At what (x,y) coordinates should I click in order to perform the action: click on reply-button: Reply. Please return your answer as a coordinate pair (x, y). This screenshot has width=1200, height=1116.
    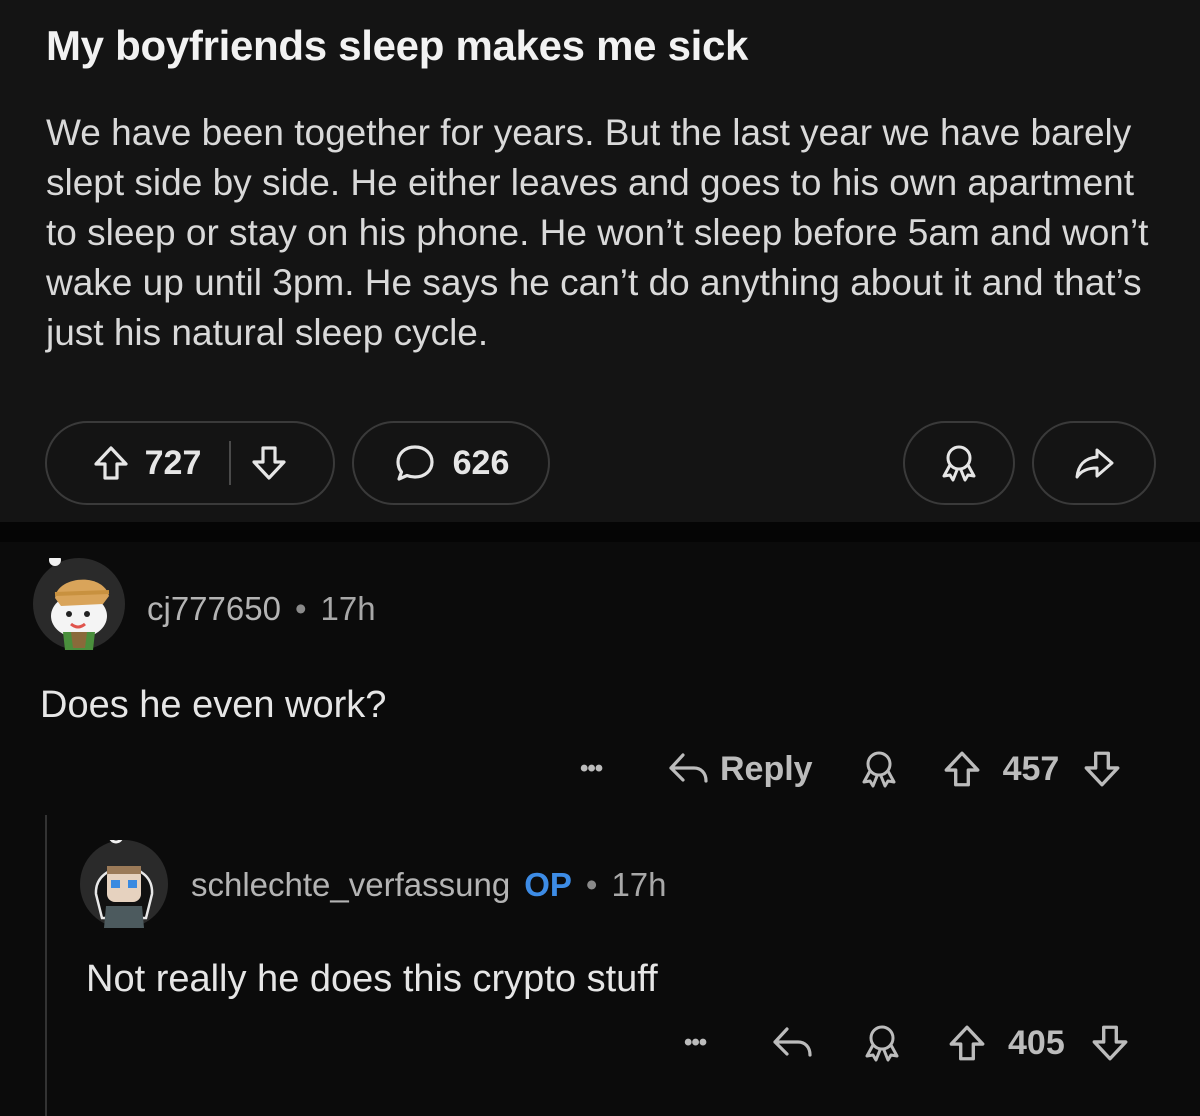
    Looking at the image, I should click on (739, 769).